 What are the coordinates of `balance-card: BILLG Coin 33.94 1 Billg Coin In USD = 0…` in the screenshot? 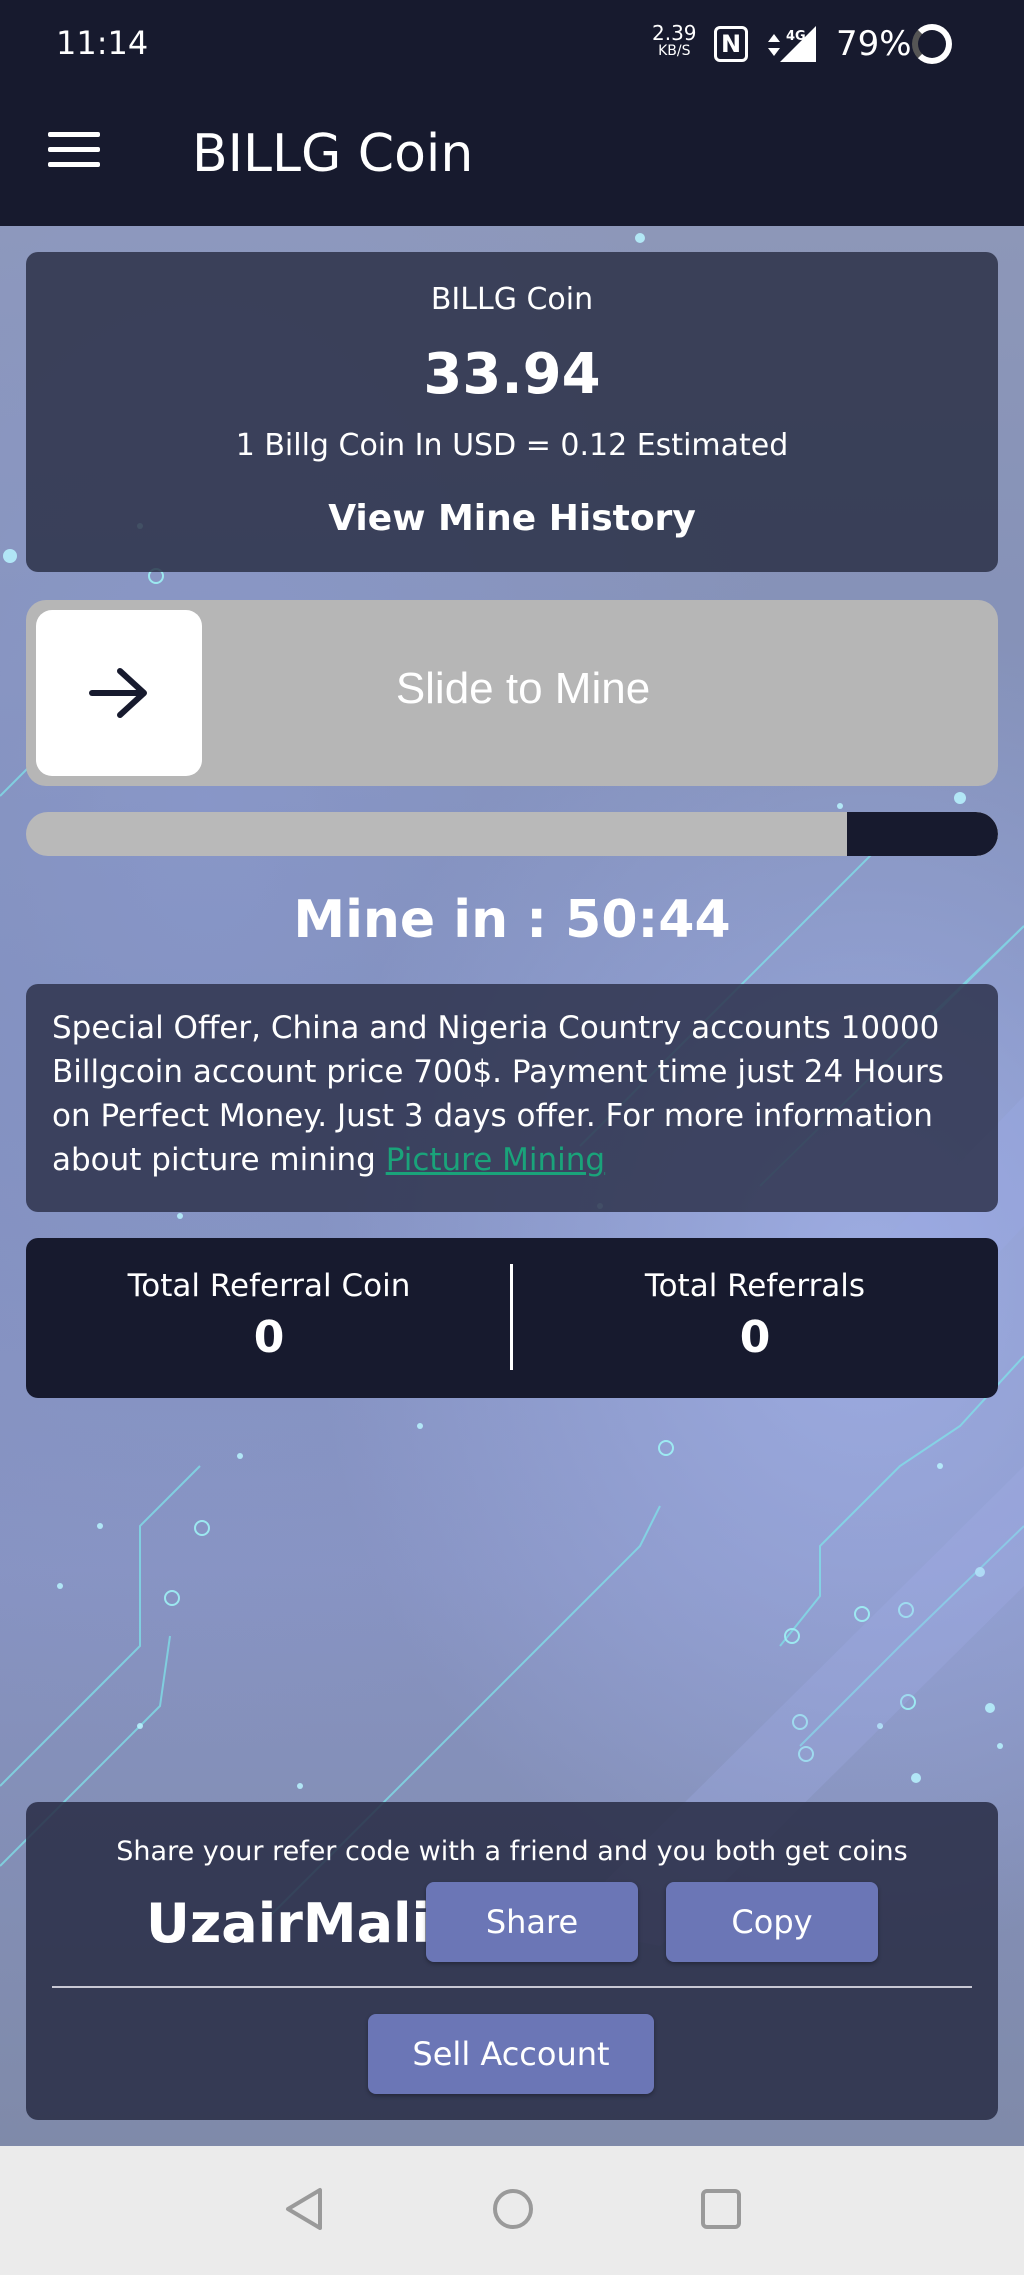 It's located at (512, 412).